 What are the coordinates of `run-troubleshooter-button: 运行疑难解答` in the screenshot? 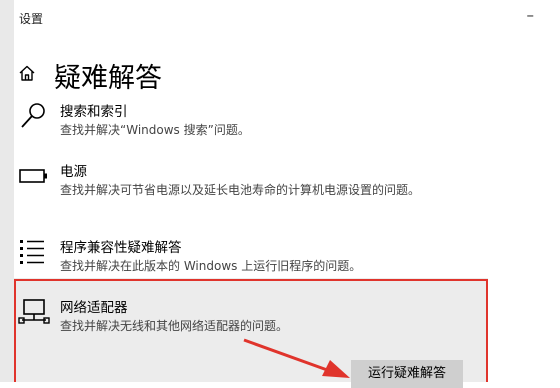 It's located at (407, 374).